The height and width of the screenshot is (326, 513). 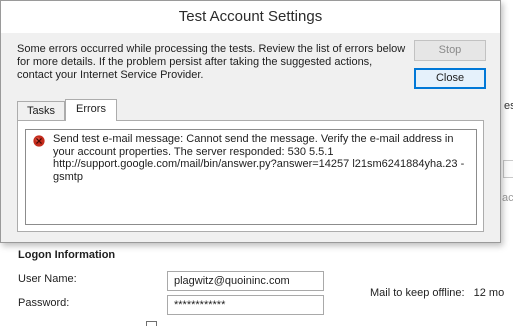 I want to click on stop-button: Stop, so click(x=450, y=50).